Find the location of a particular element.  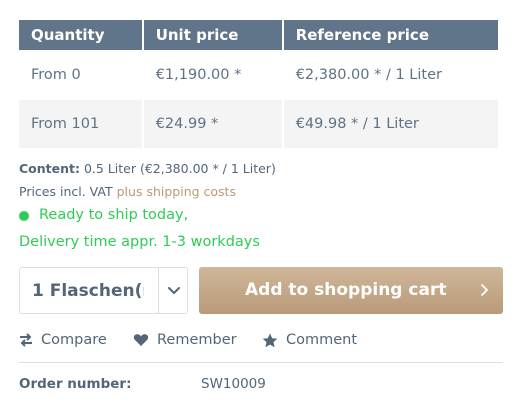

cell-reference-price: €49.98 * / 1 Liter is located at coordinates (390, 124).